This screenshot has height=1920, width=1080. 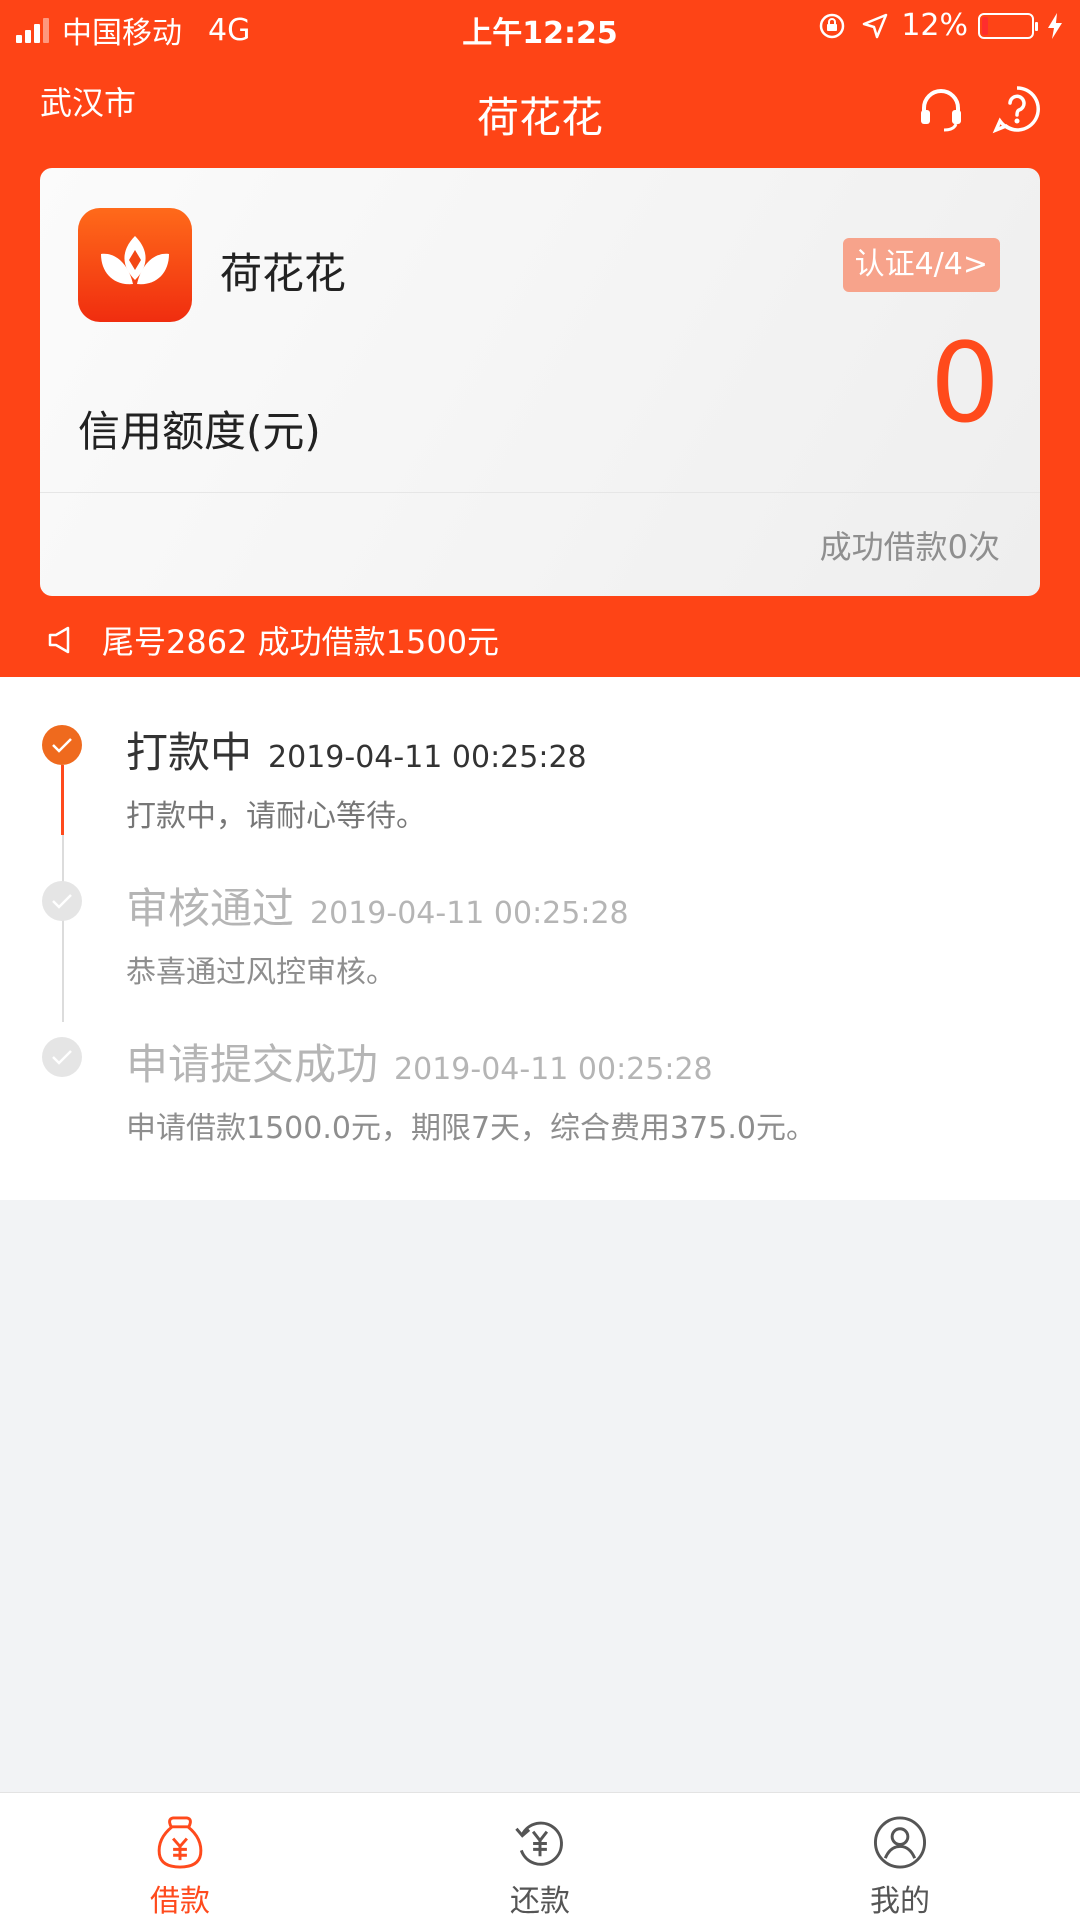 I want to click on location-icon, so click(x=875, y=25).